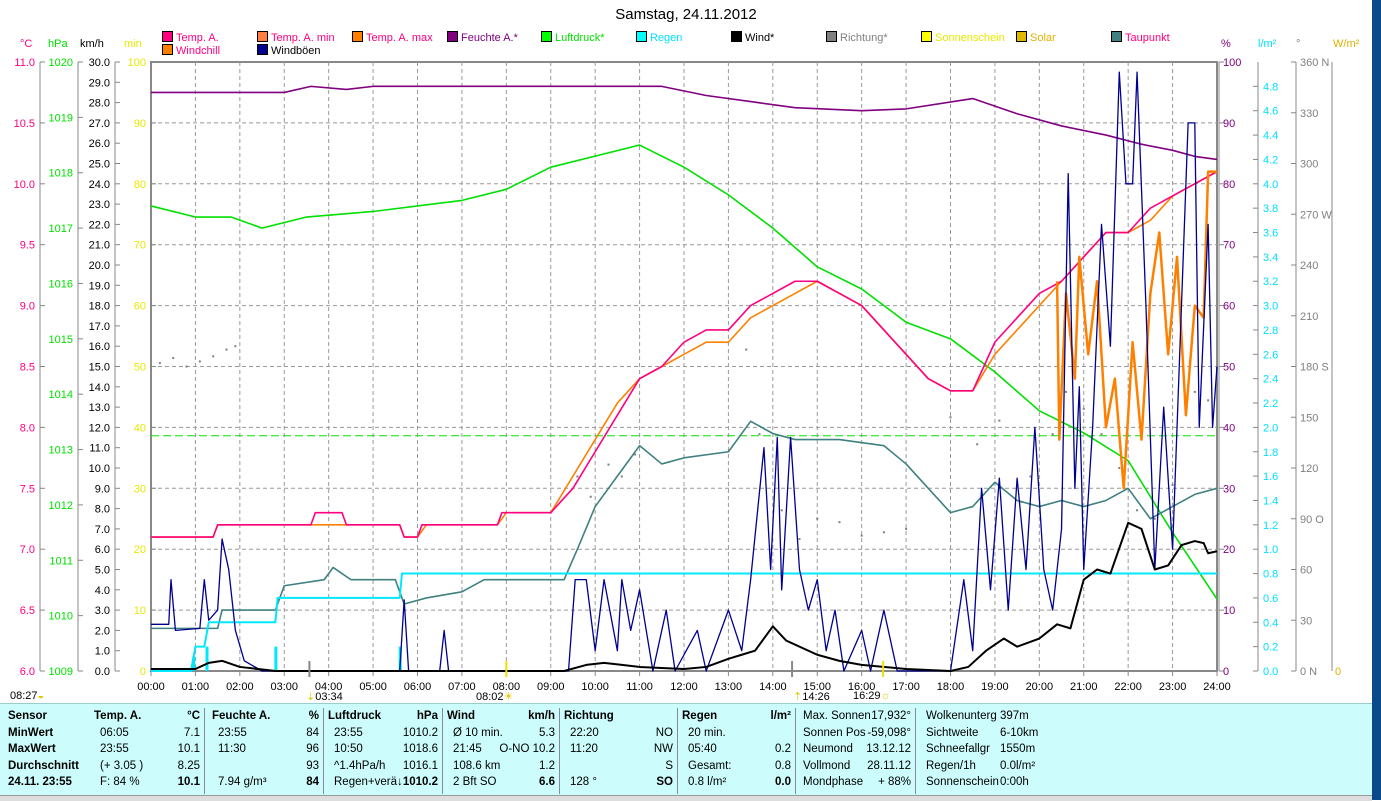 The height and width of the screenshot is (801, 1381). I want to click on cell-value: SO, so click(664, 782).